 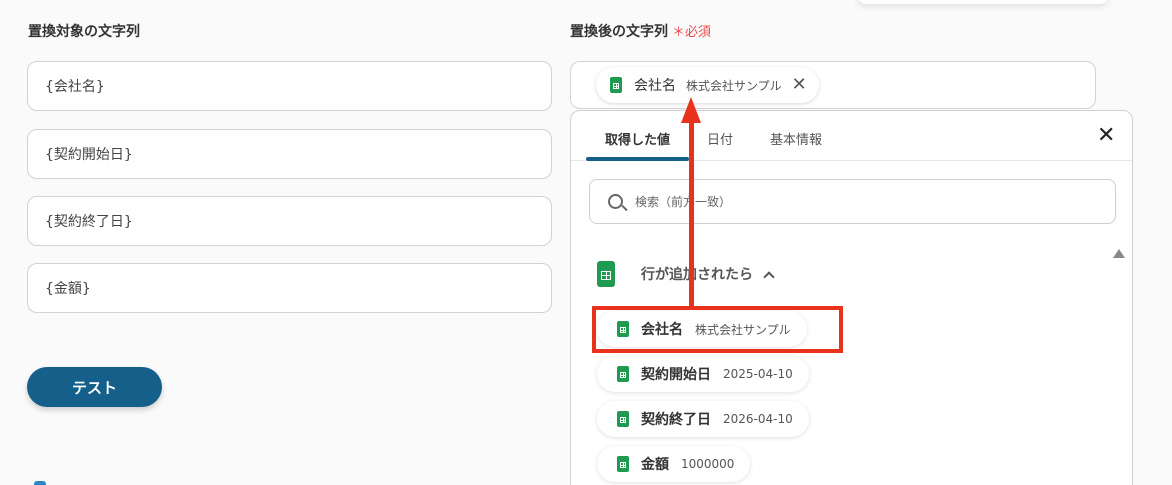 What do you see at coordinates (851, 136) in the screenshot?
I see `tab-bar: 取得した値 日付 基本情報` at bounding box center [851, 136].